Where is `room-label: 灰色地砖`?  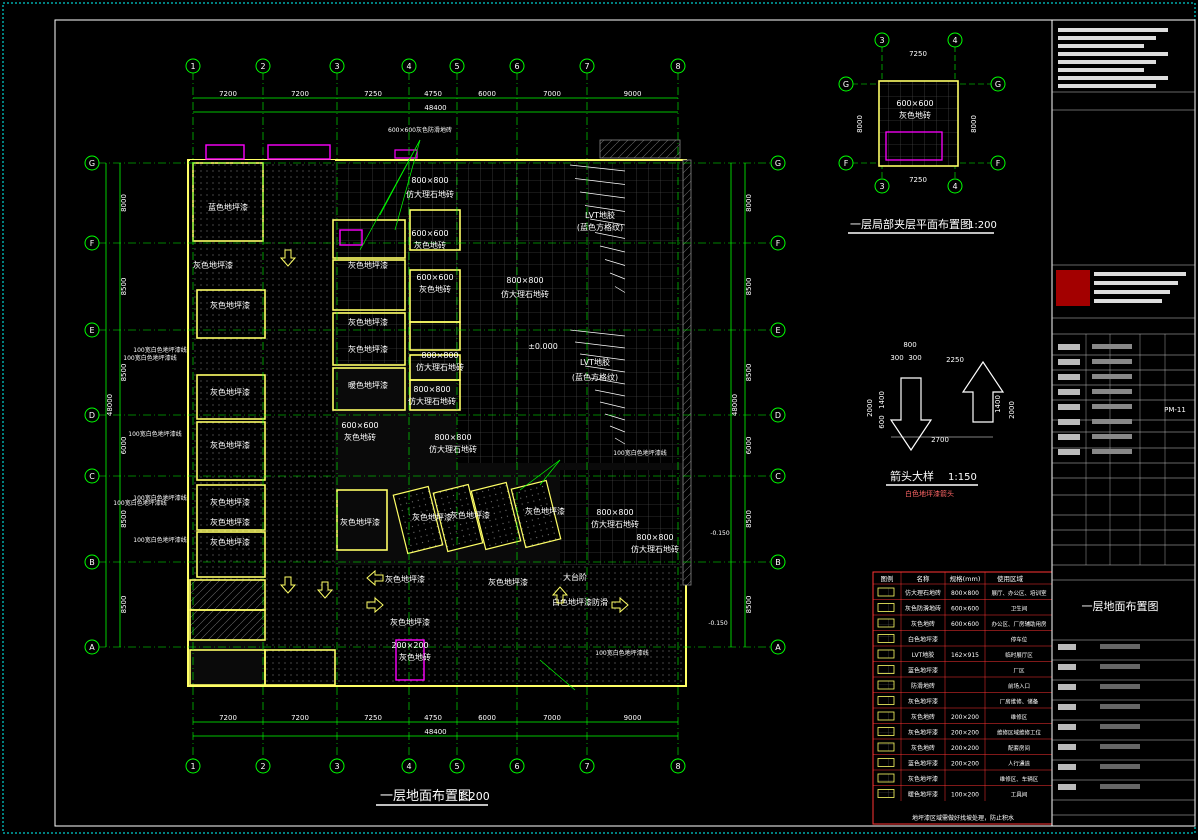
room-label: 灰色地砖 is located at coordinates (435, 289).